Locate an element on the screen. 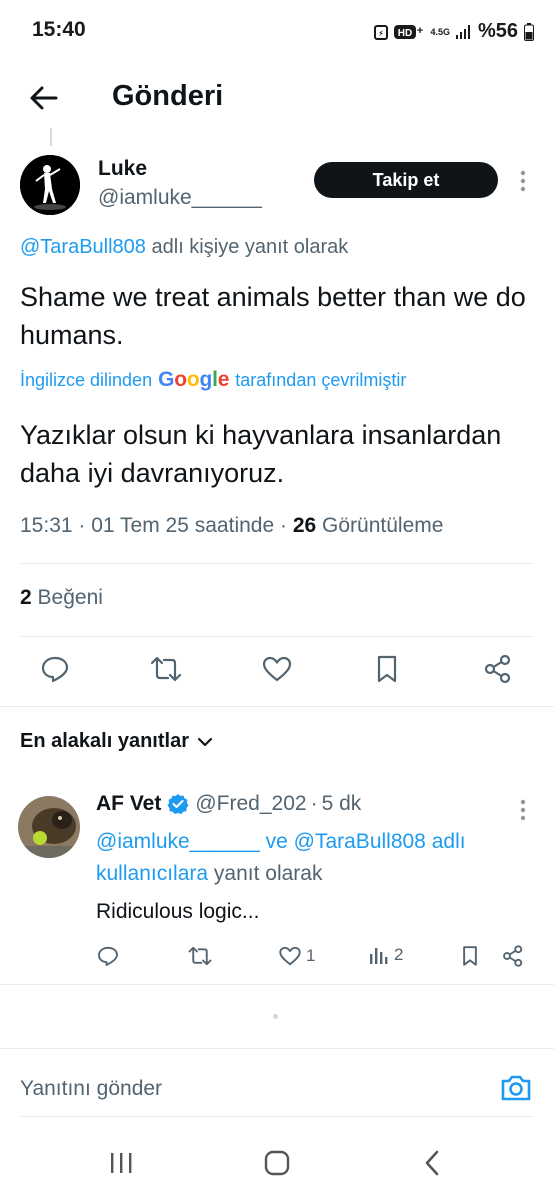  reply-reply-button is located at coordinates (108, 956).